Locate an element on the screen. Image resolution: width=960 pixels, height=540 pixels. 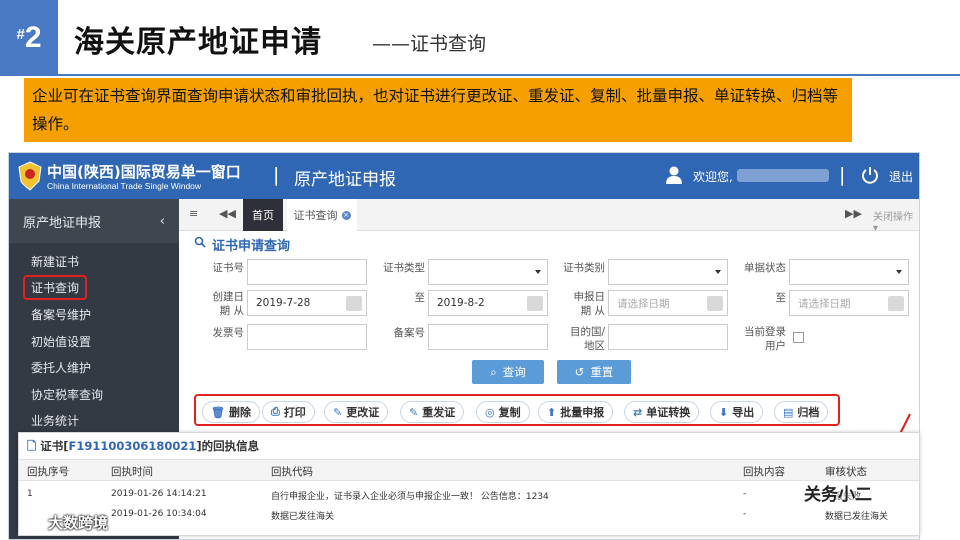
batch-declare-label: 批量申报 is located at coordinates (582, 412).